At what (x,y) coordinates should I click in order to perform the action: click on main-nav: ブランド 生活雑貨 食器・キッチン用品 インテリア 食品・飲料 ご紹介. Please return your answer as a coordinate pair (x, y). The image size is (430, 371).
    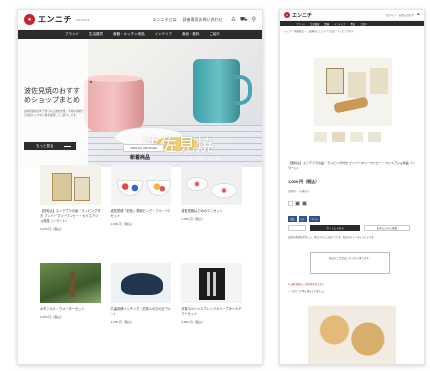
    Looking at the image, I should click on (140, 34).